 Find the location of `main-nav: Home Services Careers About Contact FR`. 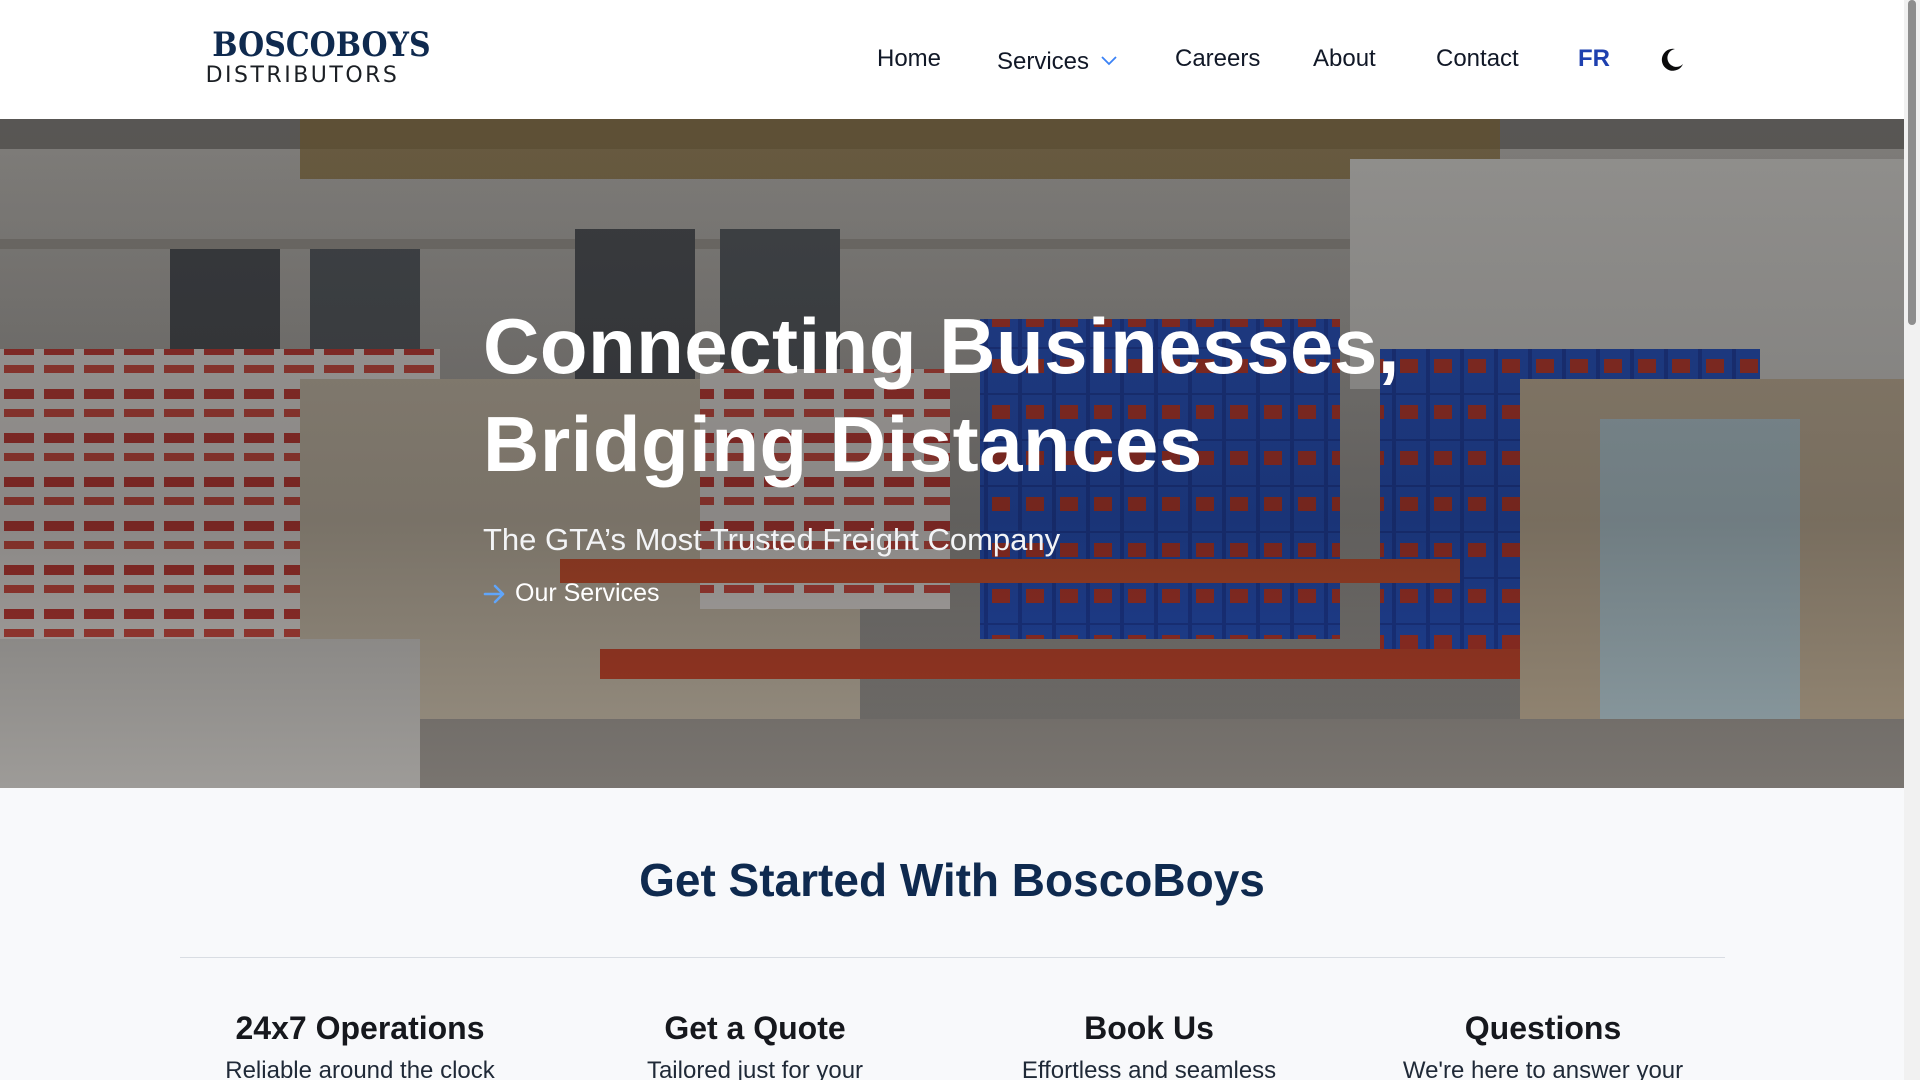

main-nav: Home Services Careers About Contact FR is located at coordinates (952, 59).